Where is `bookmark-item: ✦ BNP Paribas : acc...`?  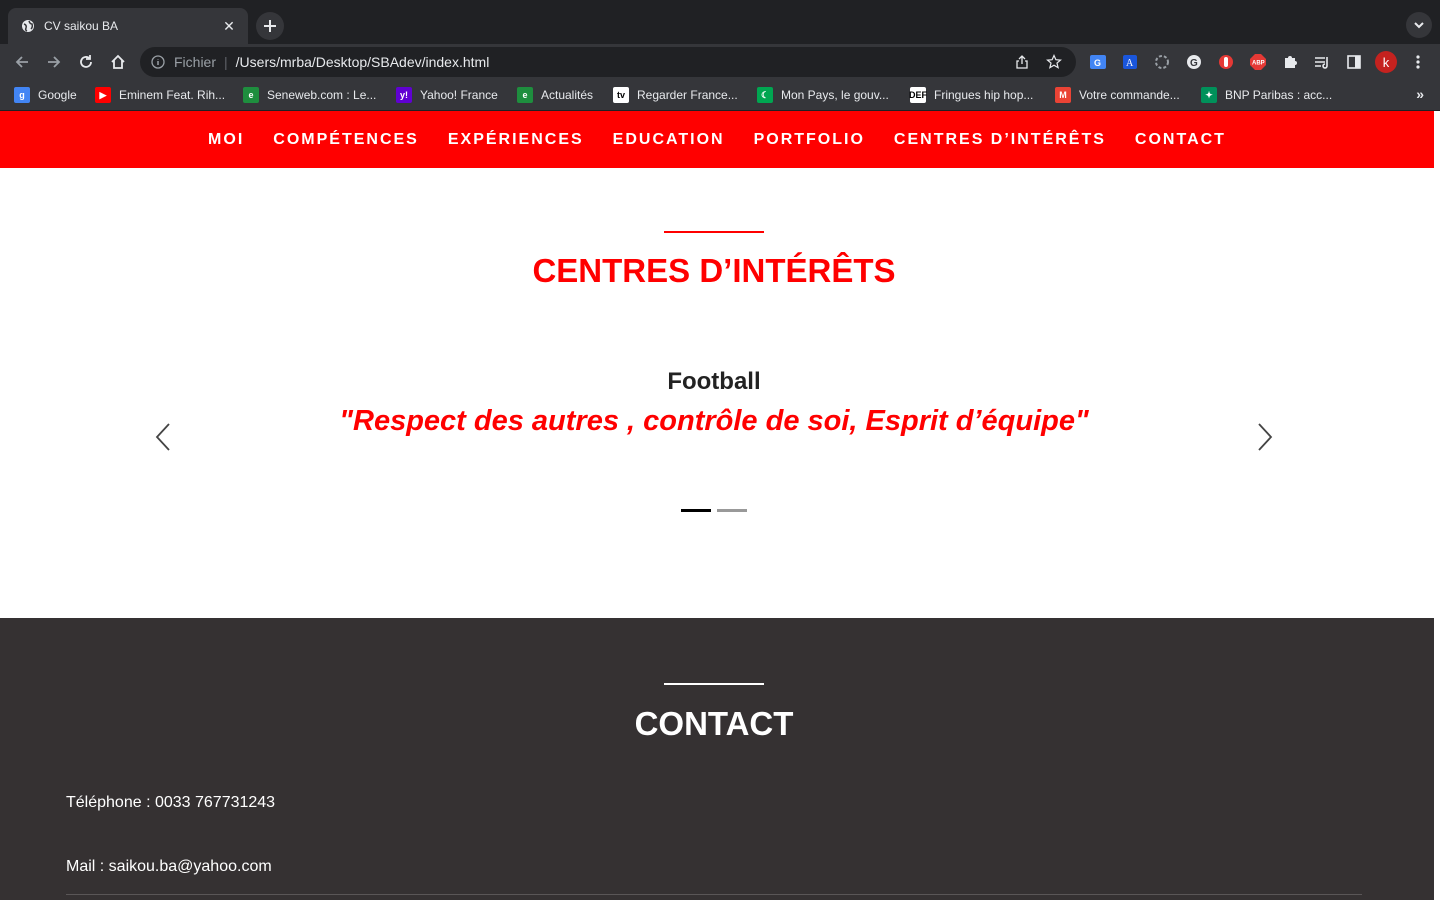
bookmark-item: ✦ BNP Paribas : acc... is located at coordinates (1266, 95).